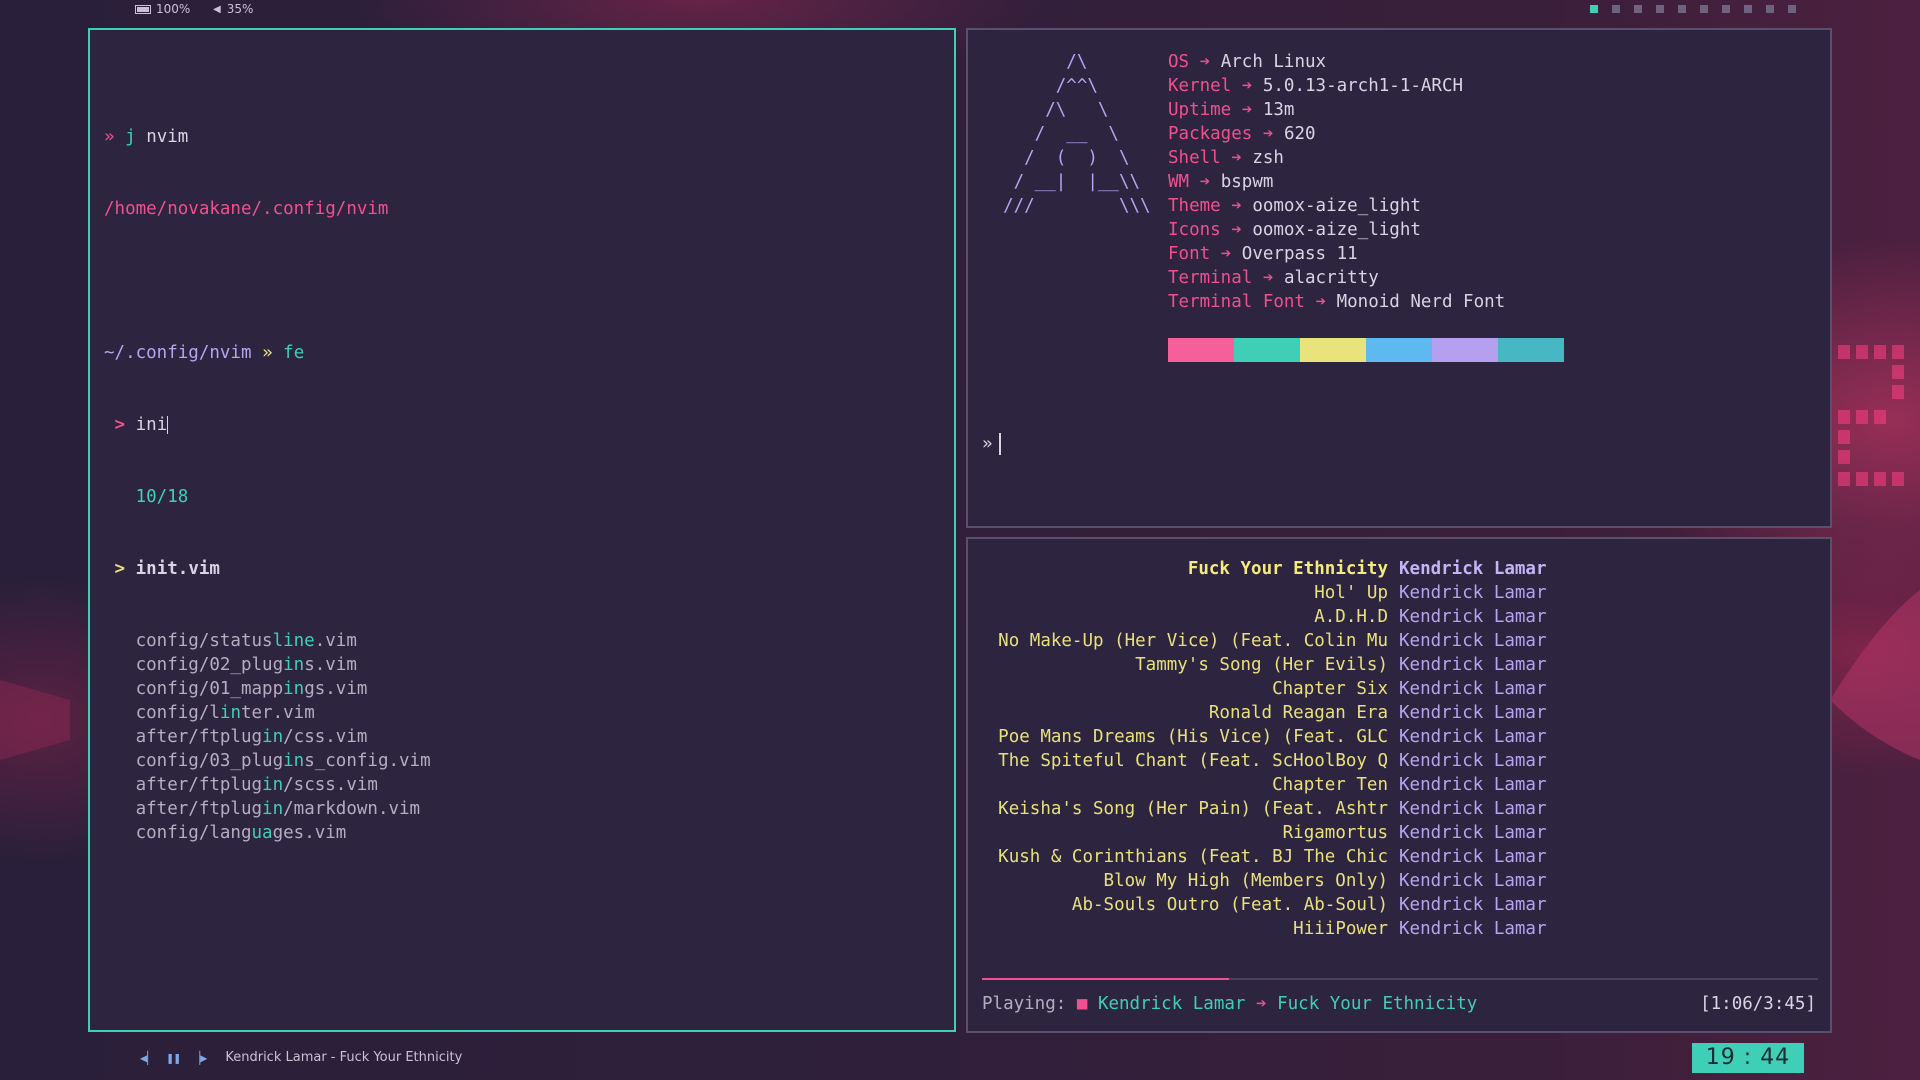  What do you see at coordinates (1194, 206) in the screenshot?
I see `sysinfo-key: Theme` at bounding box center [1194, 206].